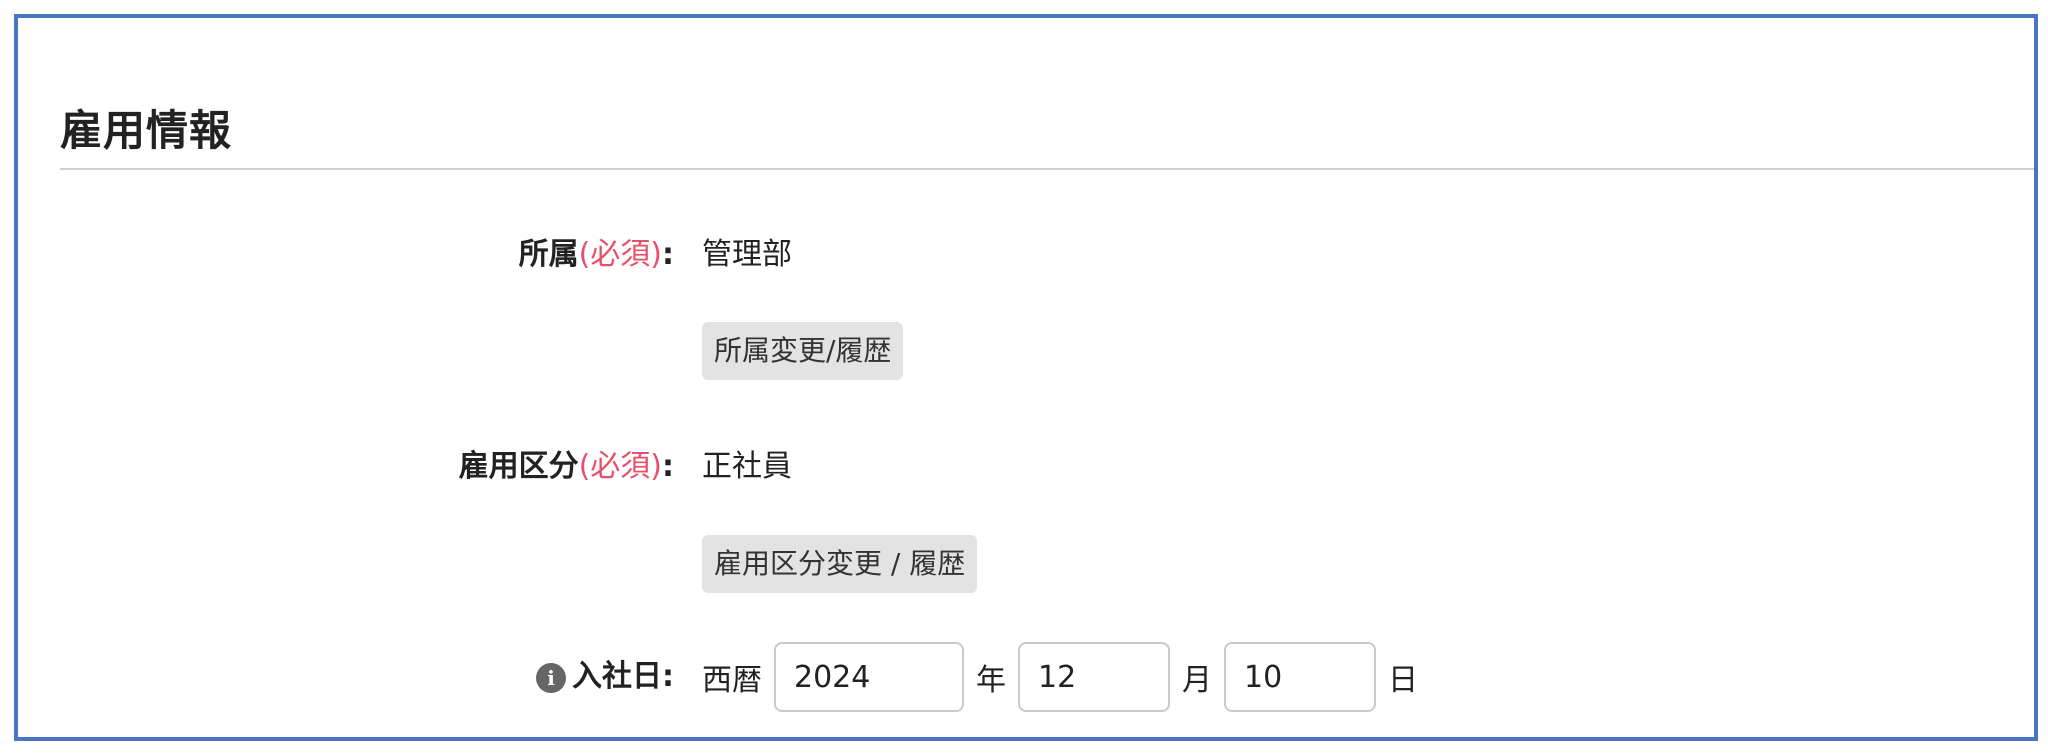 The height and width of the screenshot is (755, 2048). Describe the element at coordinates (747, 466) in the screenshot. I see `employment-type-value: 正社員` at that location.